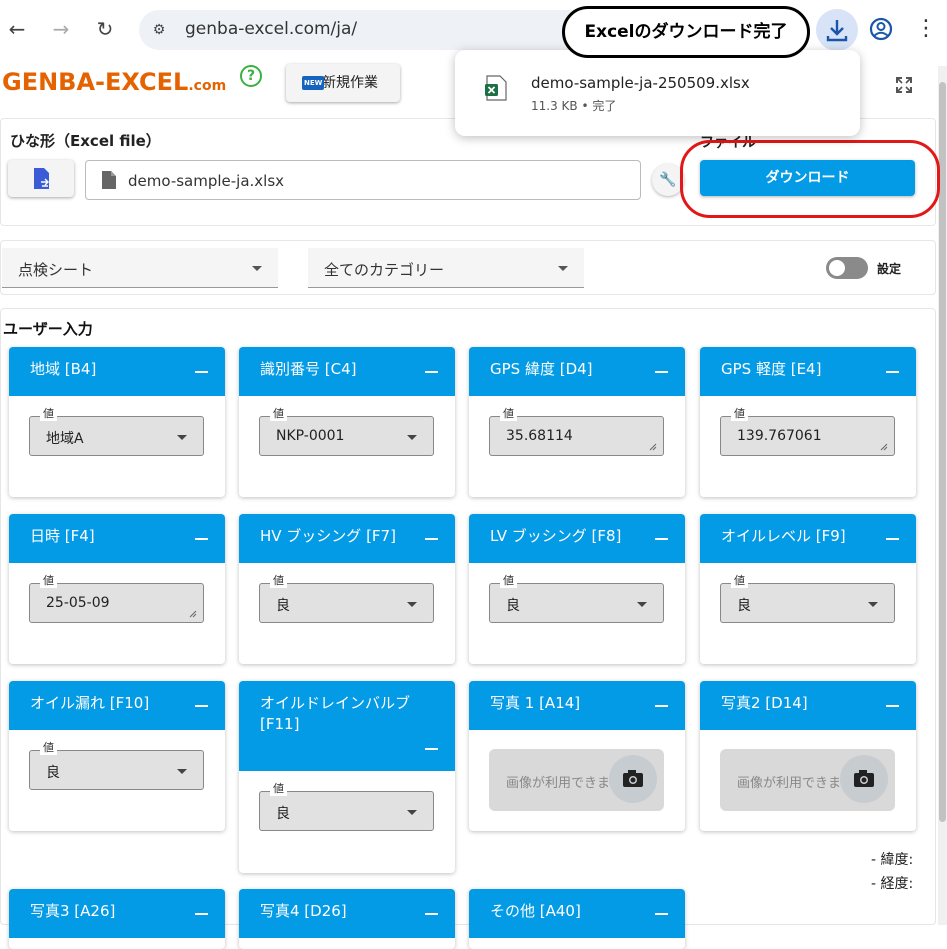  I want to click on card-header: HV ブッシング [F7], so click(347, 538).